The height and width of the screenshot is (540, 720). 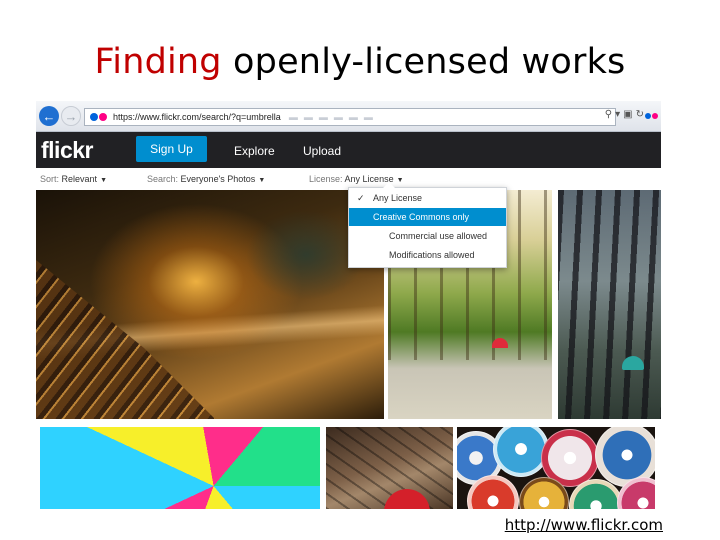 What do you see at coordinates (648, 116) in the screenshot?
I see `tab-favicon-blue-icon` at bounding box center [648, 116].